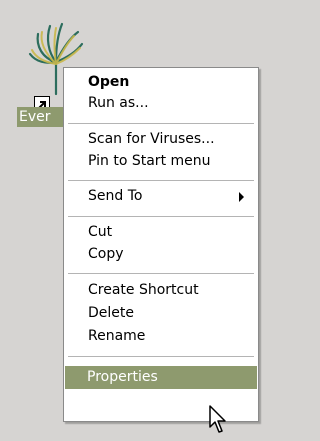 The image size is (320, 441). I want to click on menu-item-send-to-label: Send To, so click(115, 196).